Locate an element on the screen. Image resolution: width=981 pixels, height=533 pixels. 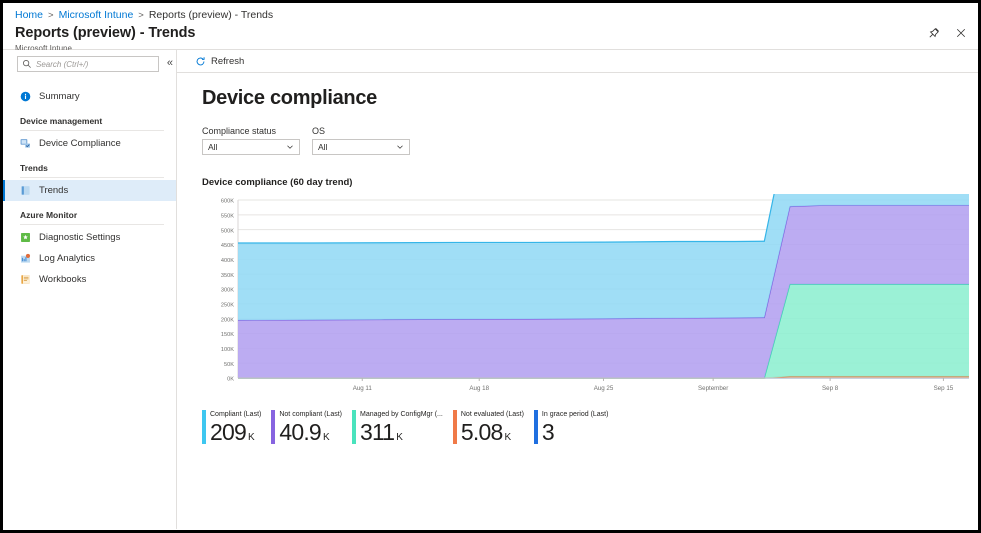
info-icon is located at coordinates (25, 96).